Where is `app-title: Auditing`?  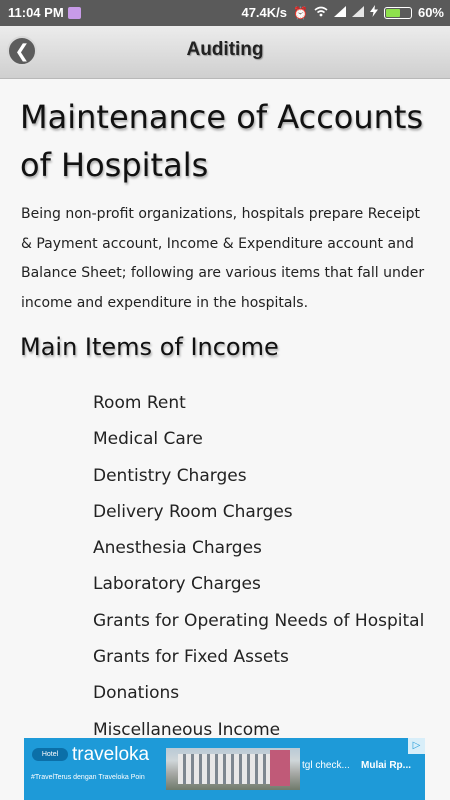 app-title: Auditing is located at coordinates (225, 49).